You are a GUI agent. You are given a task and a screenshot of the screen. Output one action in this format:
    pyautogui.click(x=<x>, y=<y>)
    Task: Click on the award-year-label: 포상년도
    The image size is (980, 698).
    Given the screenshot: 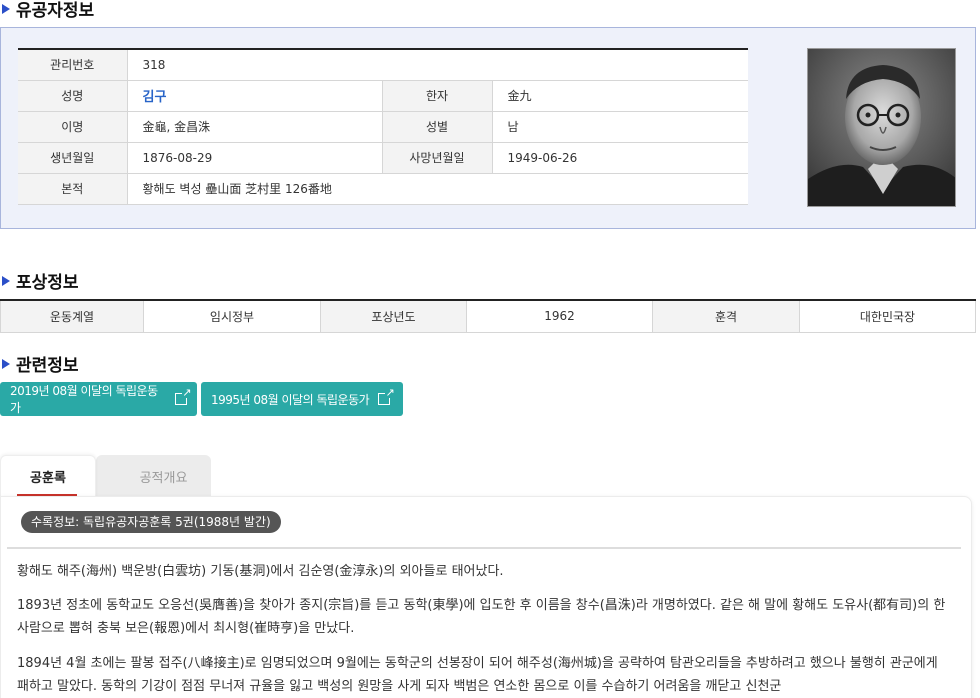 What is the action you would take?
    pyautogui.click(x=393, y=316)
    